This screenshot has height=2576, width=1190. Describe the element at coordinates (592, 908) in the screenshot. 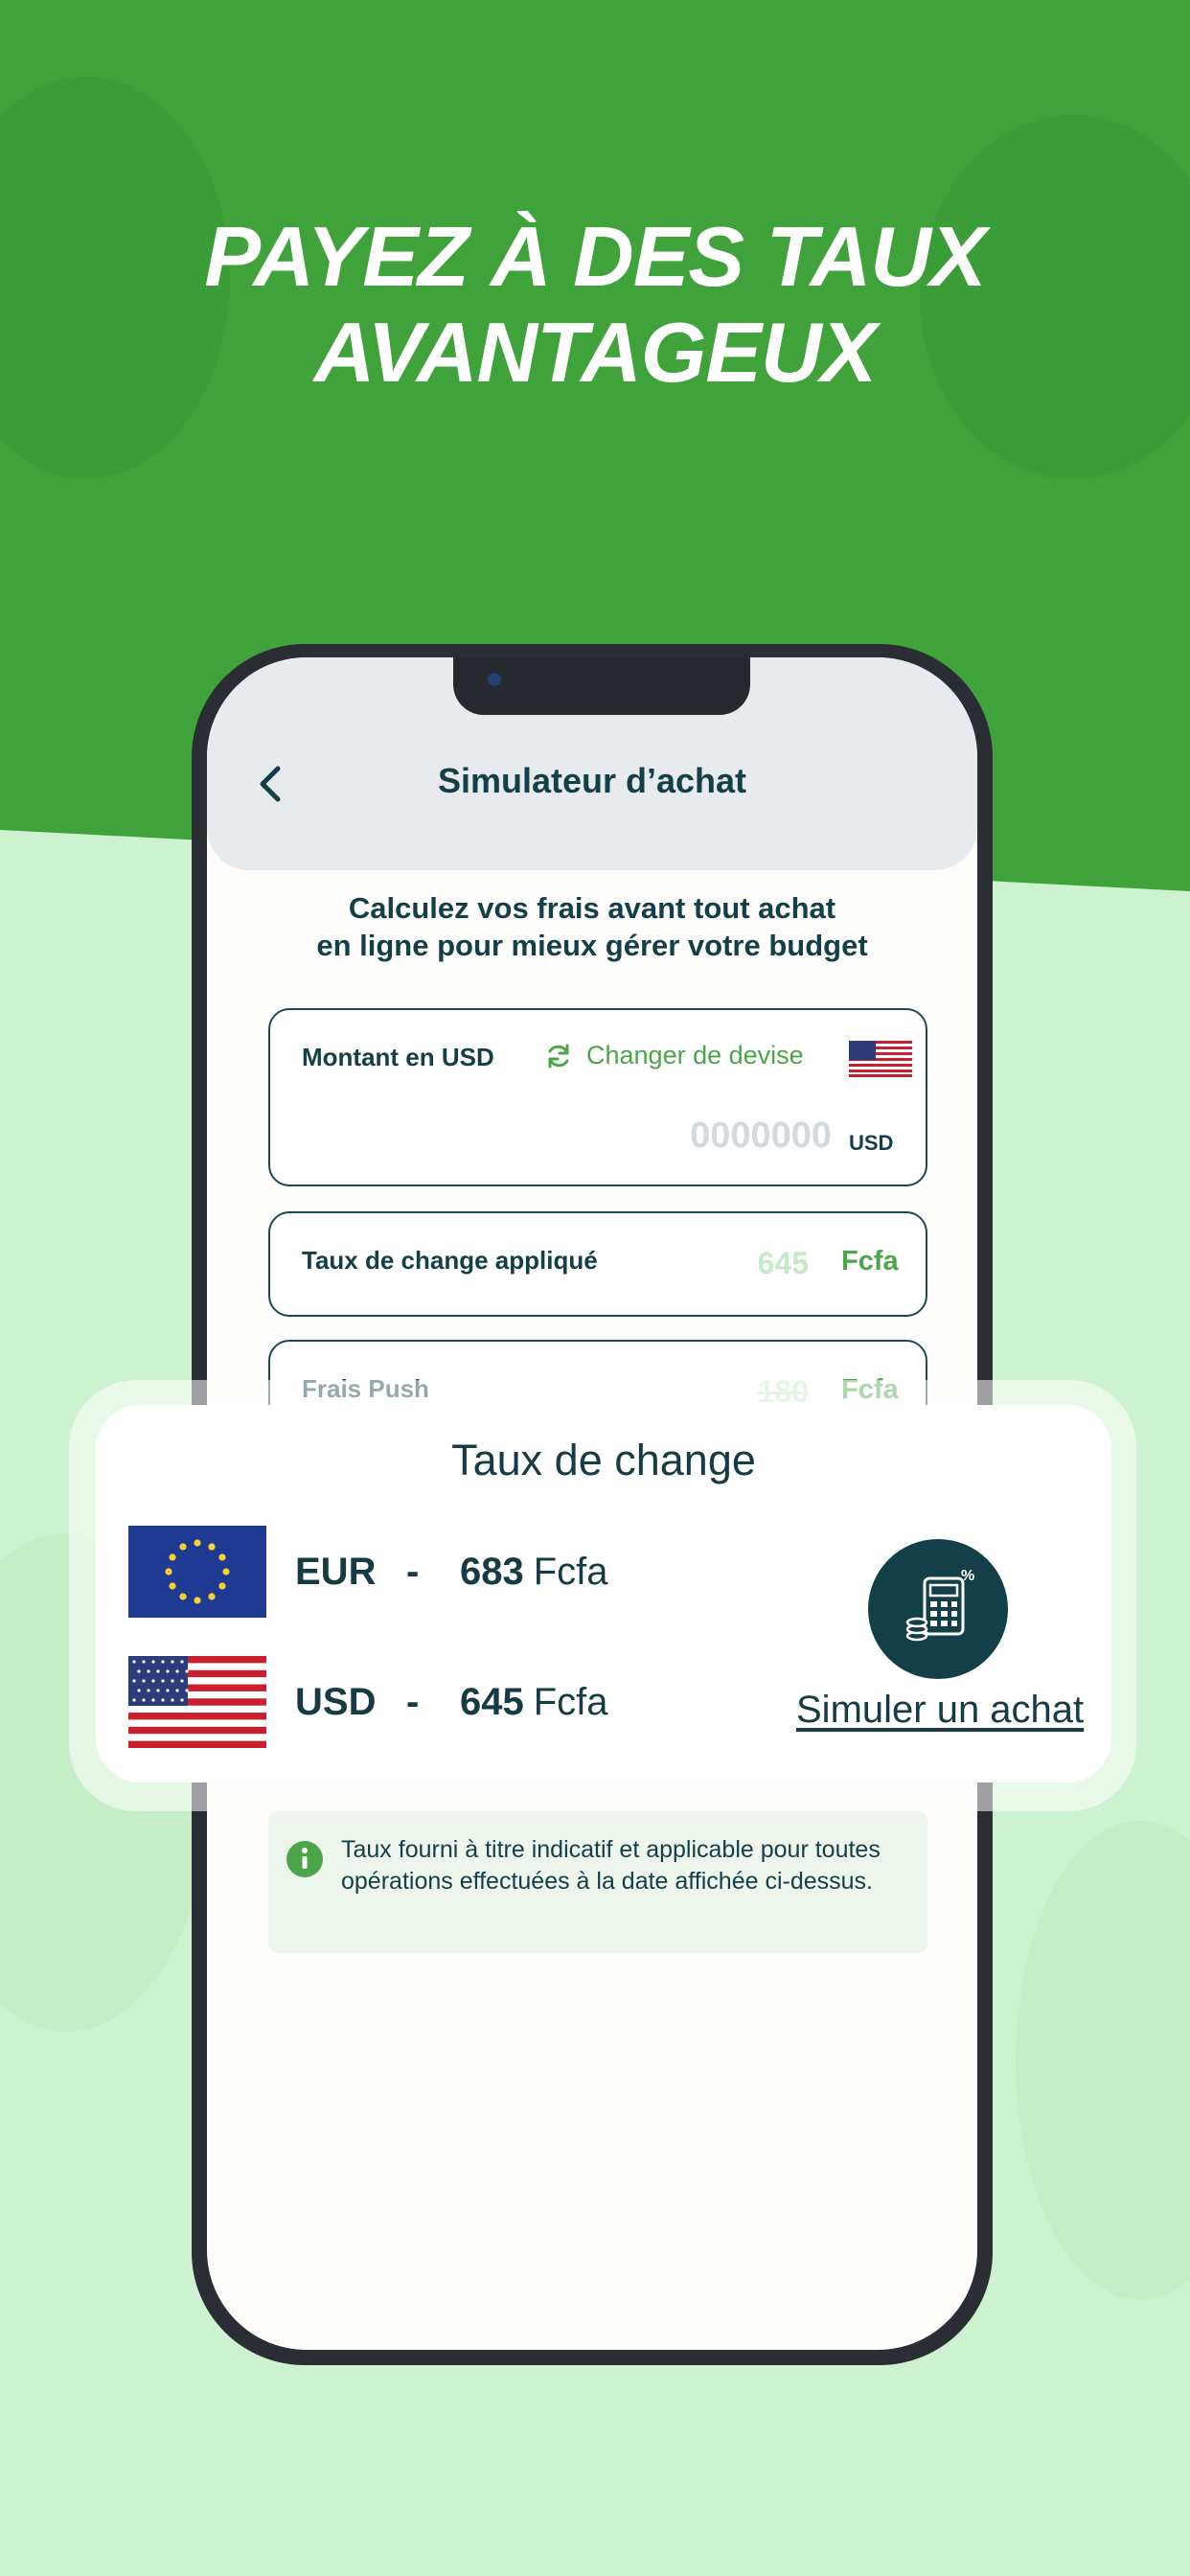

I see `intro-line-1: Calculez vos frais avant tout achat` at that location.